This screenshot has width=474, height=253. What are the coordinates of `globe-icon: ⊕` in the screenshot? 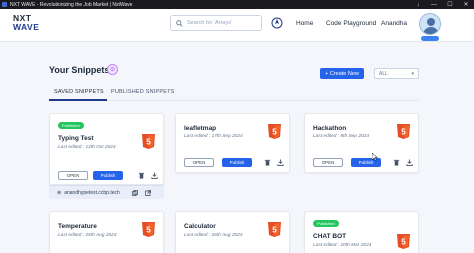 It's located at (59, 192).